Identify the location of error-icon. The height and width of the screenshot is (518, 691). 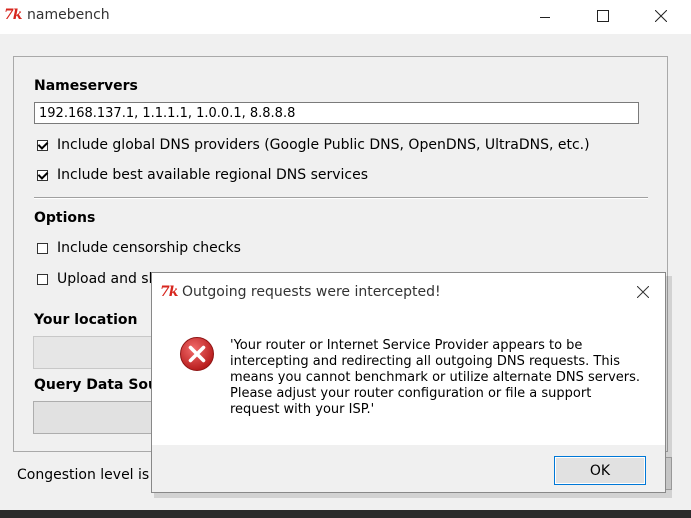
(197, 354).